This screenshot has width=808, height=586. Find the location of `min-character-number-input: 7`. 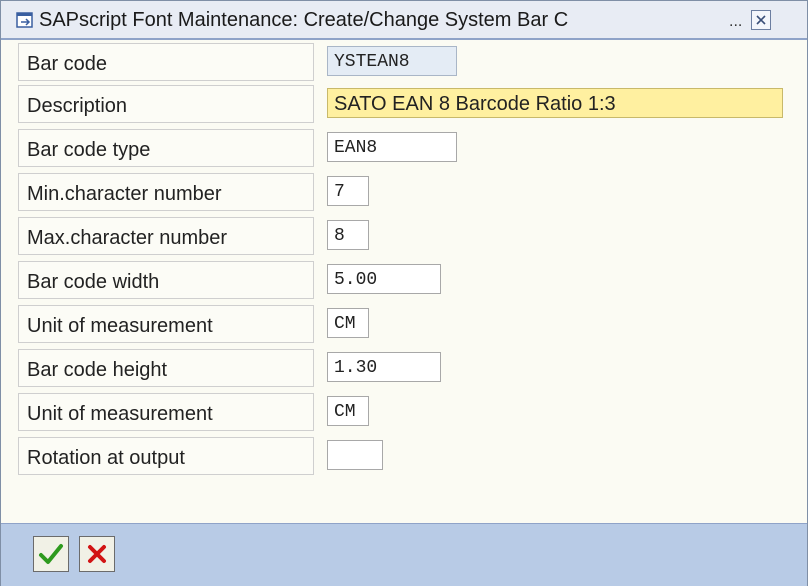

min-character-number-input: 7 is located at coordinates (348, 191).